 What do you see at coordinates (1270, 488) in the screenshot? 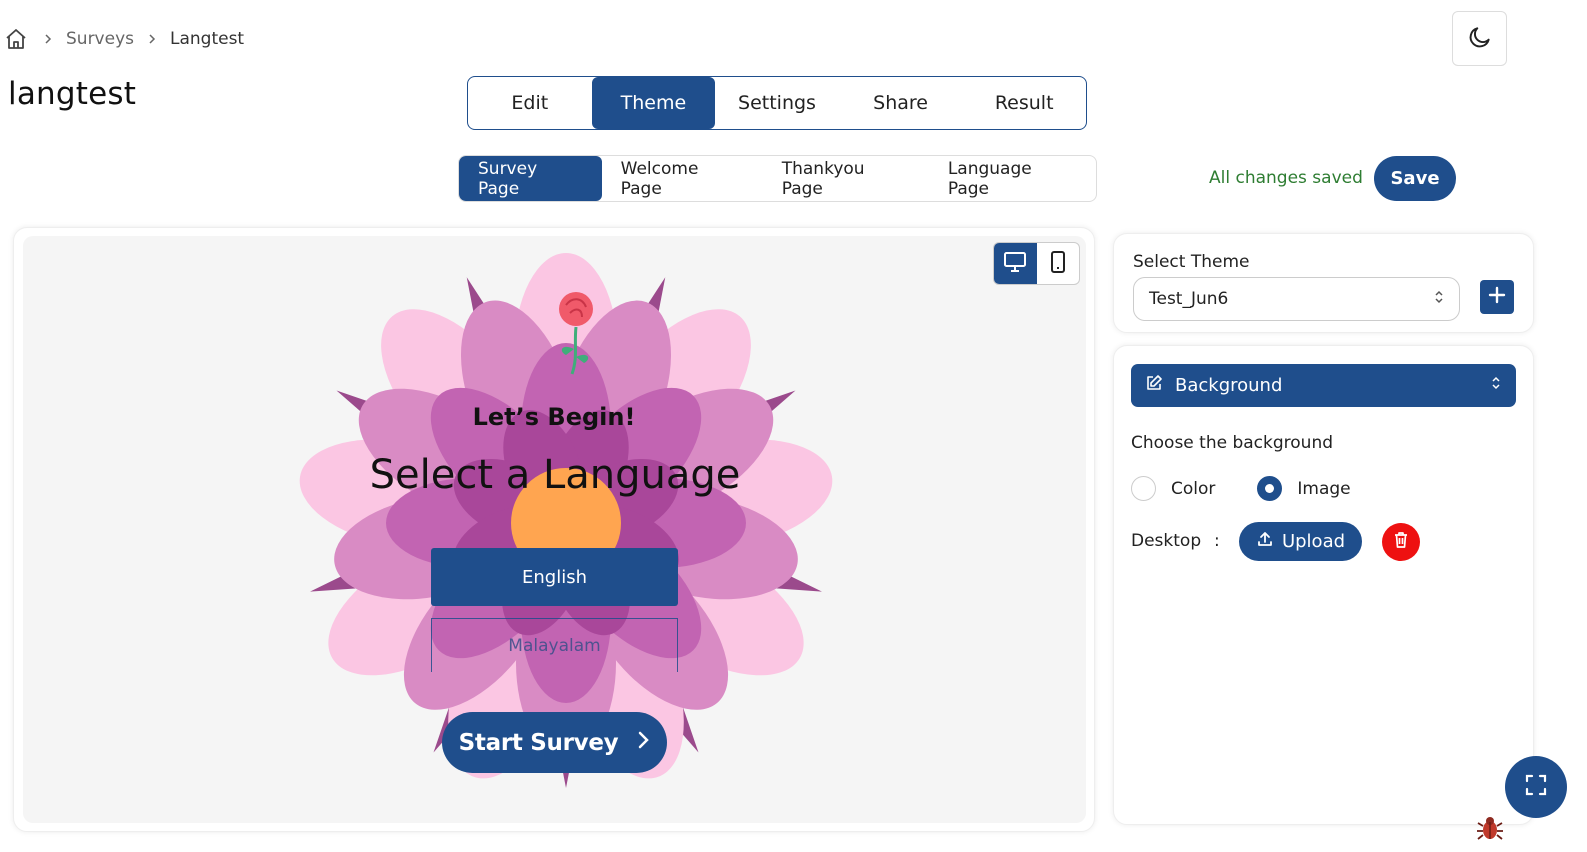
I see `radio-image` at bounding box center [1270, 488].